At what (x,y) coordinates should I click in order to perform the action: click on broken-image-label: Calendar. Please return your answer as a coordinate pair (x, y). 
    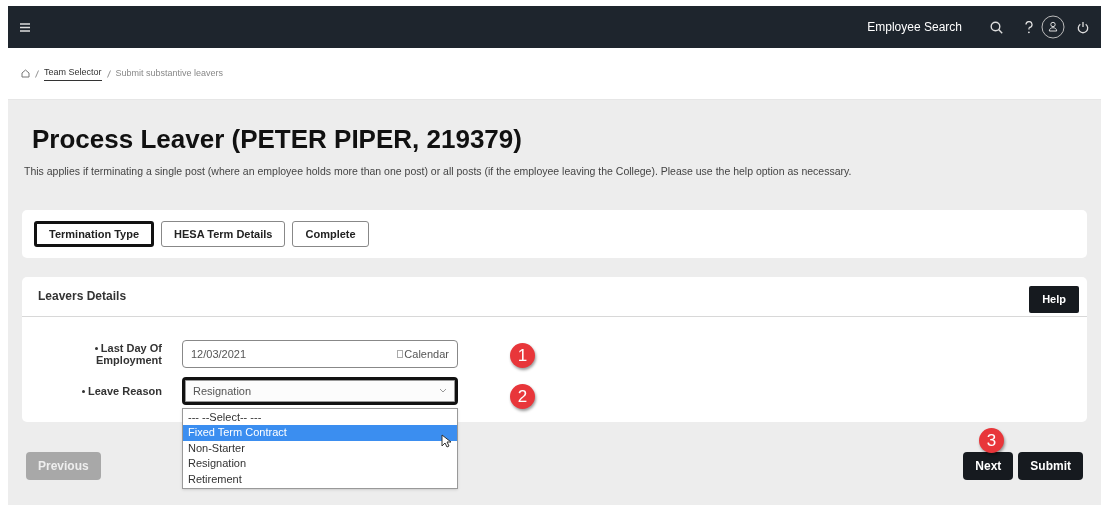
    Looking at the image, I should click on (423, 353).